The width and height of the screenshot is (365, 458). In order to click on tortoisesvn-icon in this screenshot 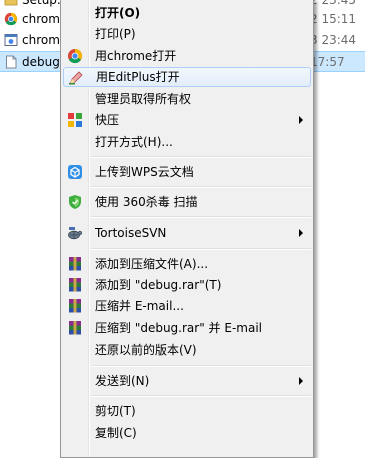, I will do `click(75, 233)`.